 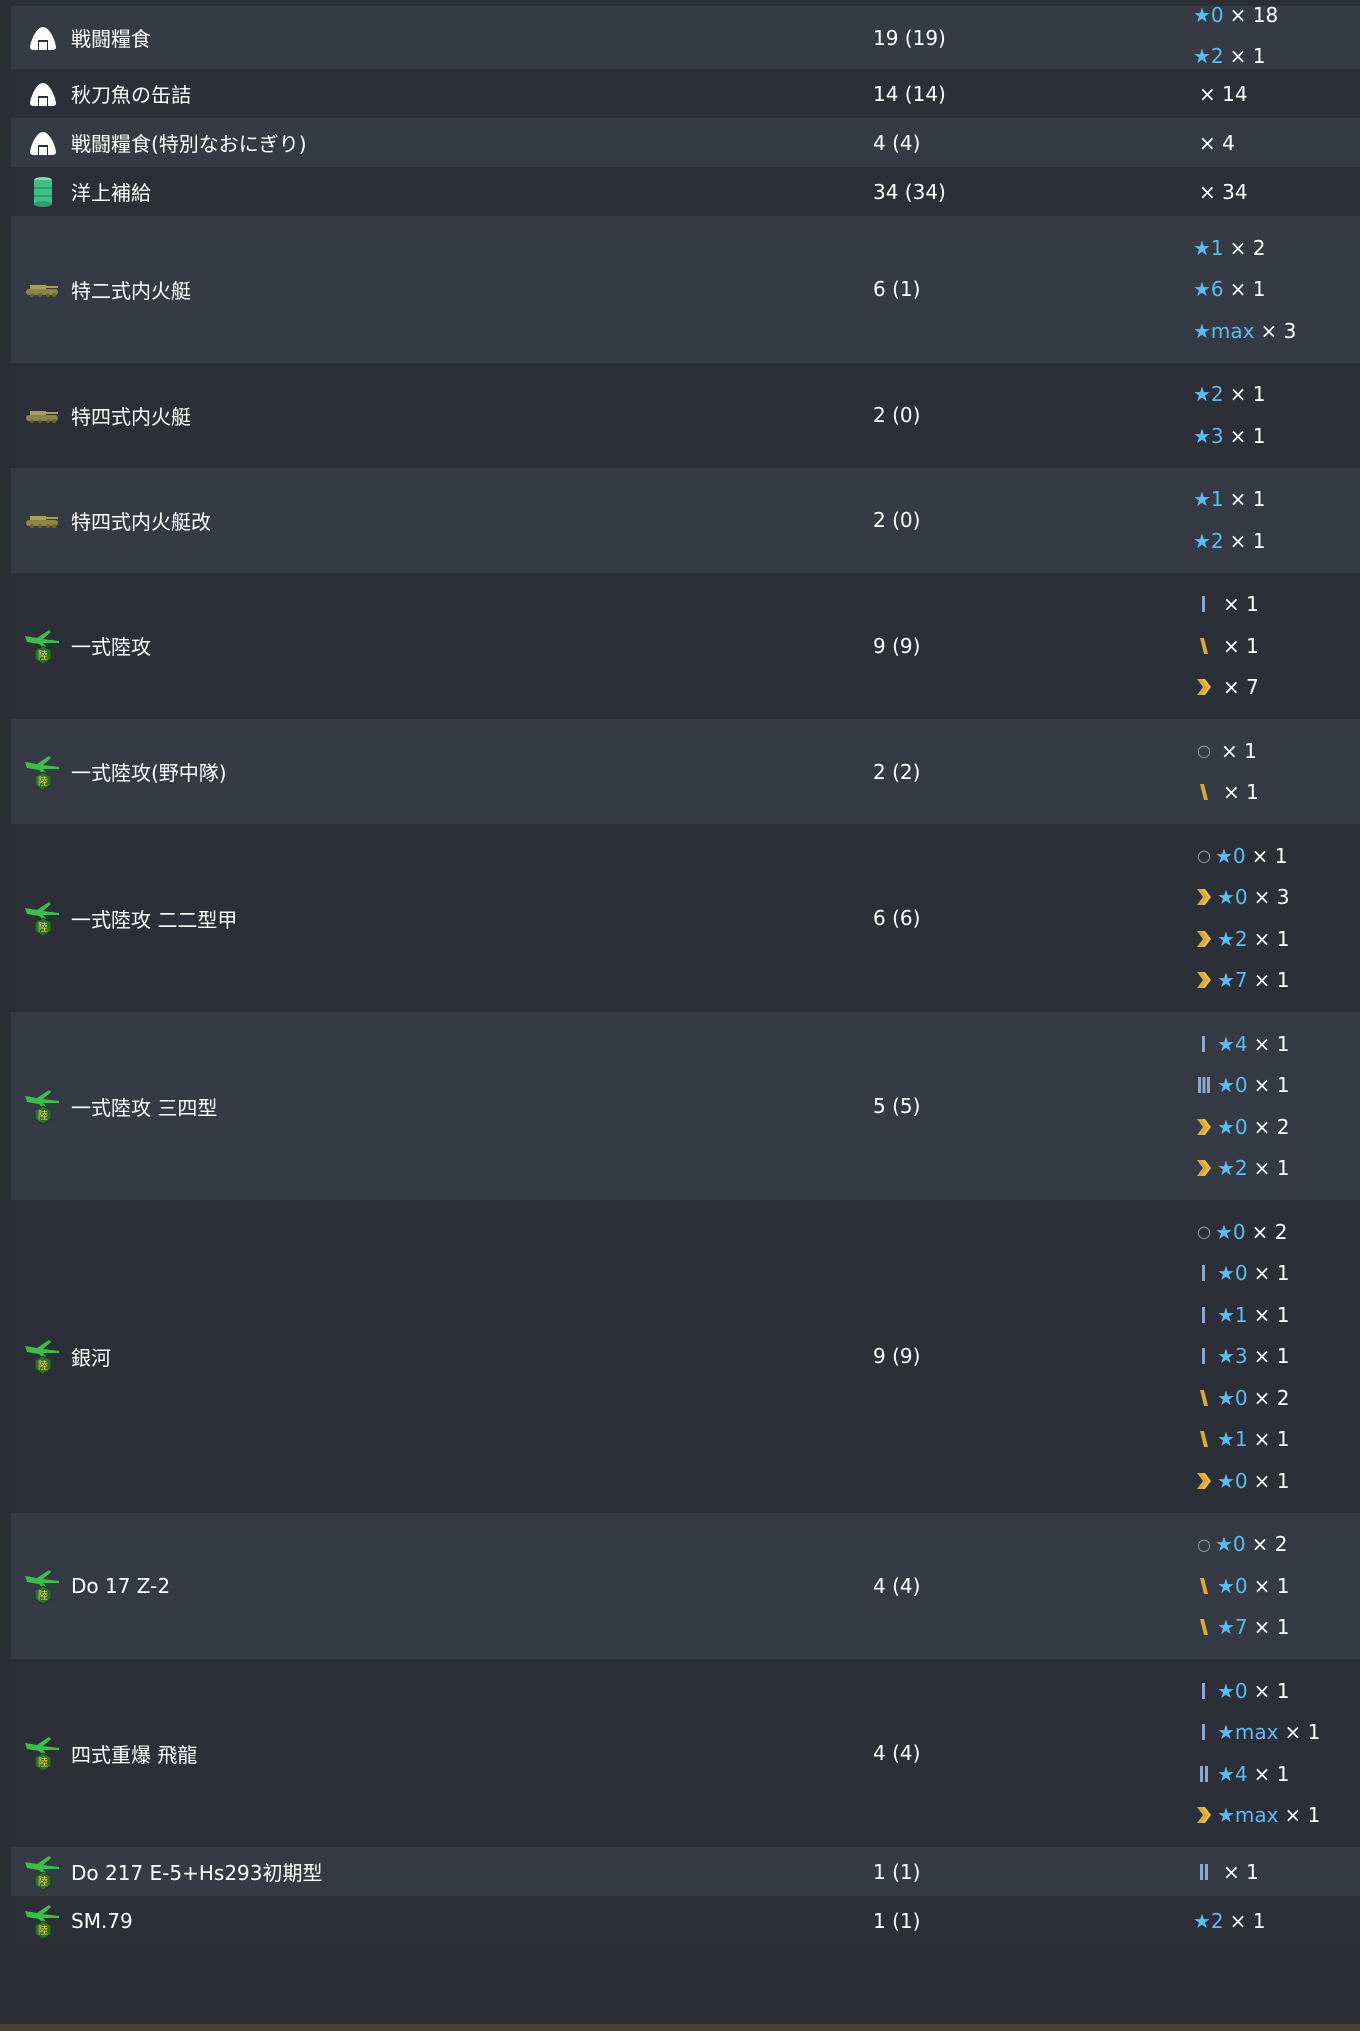 What do you see at coordinates (102, 1920) in the screenshot?
I see `equipment-name: SM.79` at bounding box center [102, 1920].